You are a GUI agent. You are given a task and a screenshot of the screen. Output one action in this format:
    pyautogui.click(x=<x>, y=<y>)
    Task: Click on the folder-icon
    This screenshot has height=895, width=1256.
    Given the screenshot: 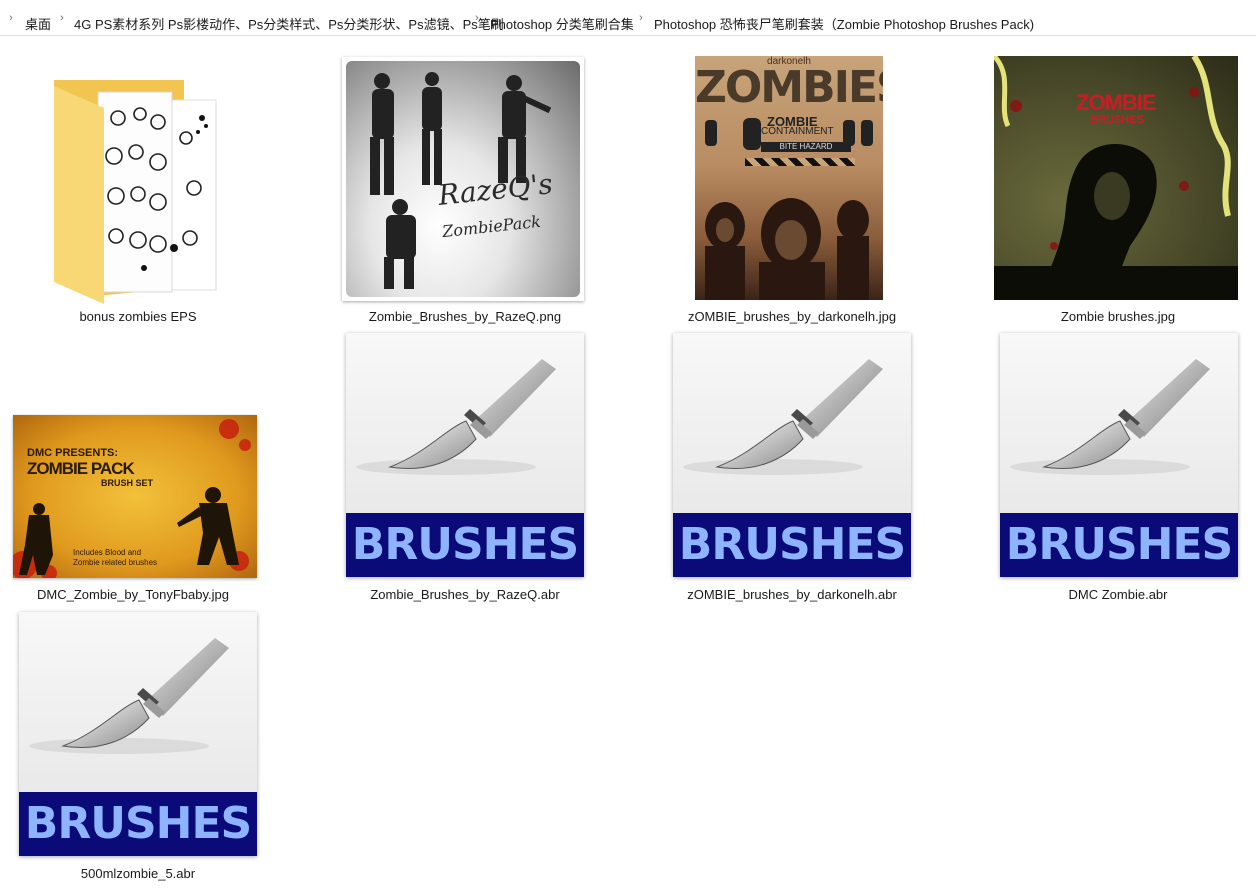 What is the action you would take?
    pyautogui.click(x=135, y=192)
    